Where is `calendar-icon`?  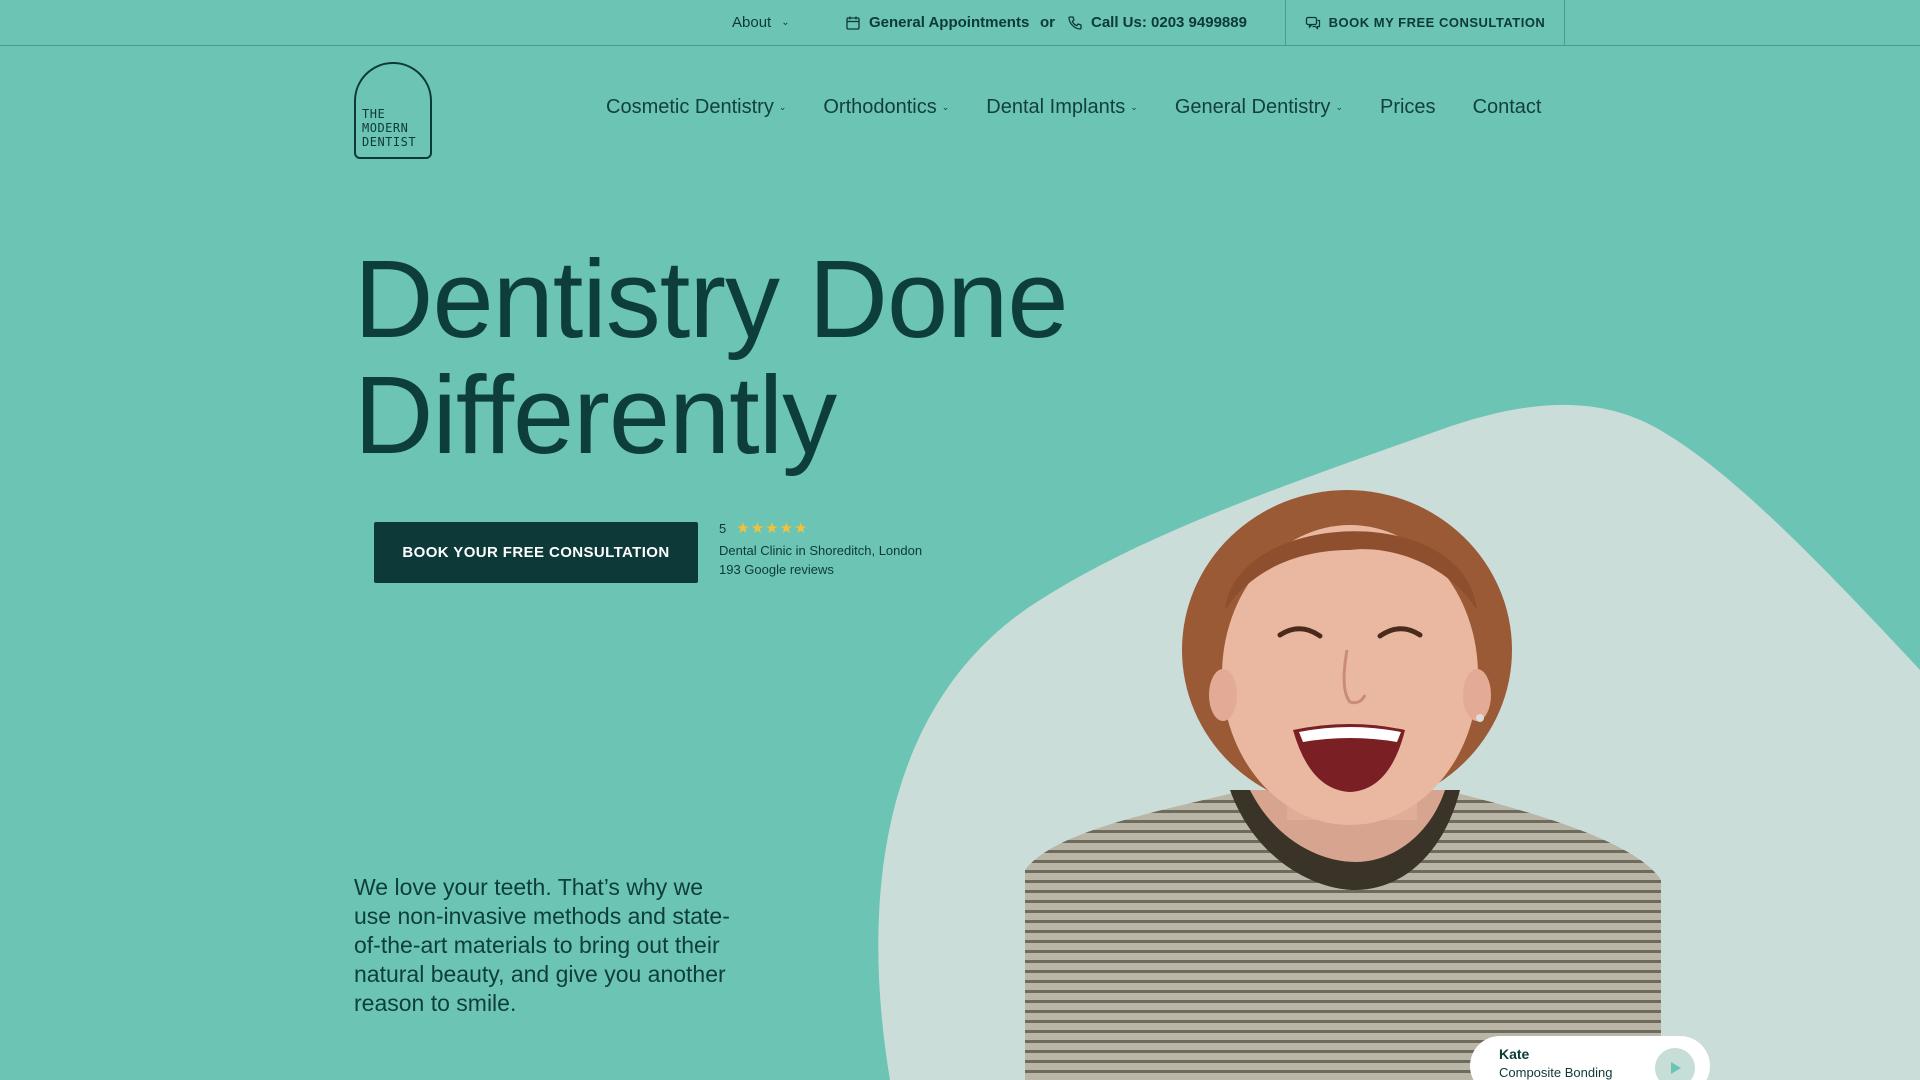
calendar-icon is located at coordinates (853, 23).